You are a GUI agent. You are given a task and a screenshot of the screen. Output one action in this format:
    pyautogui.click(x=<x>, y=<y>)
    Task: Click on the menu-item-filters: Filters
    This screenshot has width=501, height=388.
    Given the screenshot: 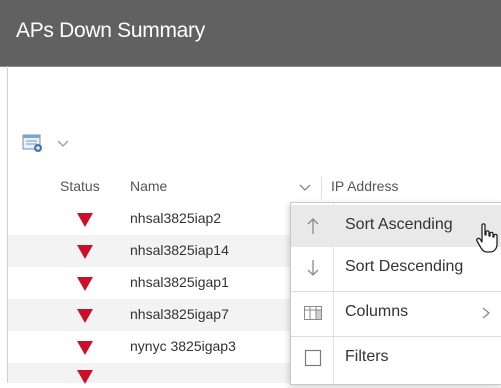 What is the action you would take?
    pyautogui.click(x=396, y=358)
    